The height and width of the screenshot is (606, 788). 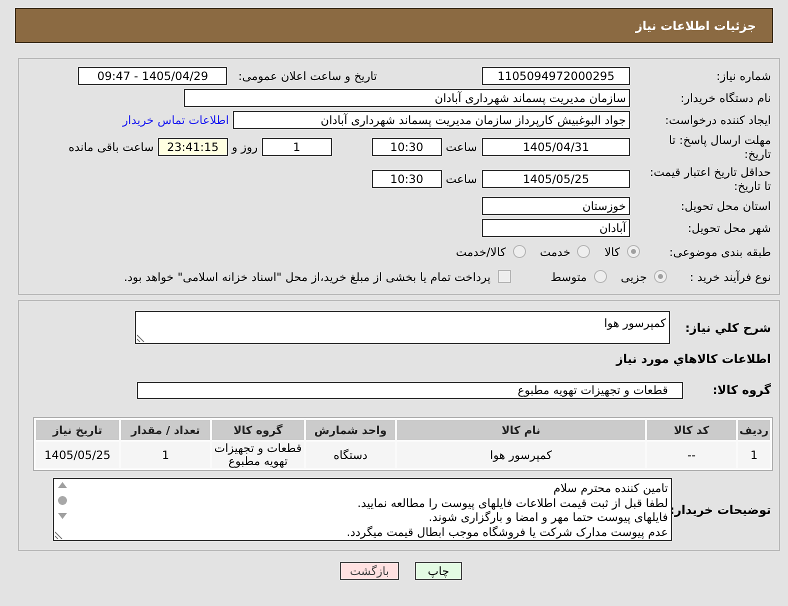 I want to click on goods-group-field: قطعات و تجهیزات تهویه مطبوع, so click(x=410, y=390).